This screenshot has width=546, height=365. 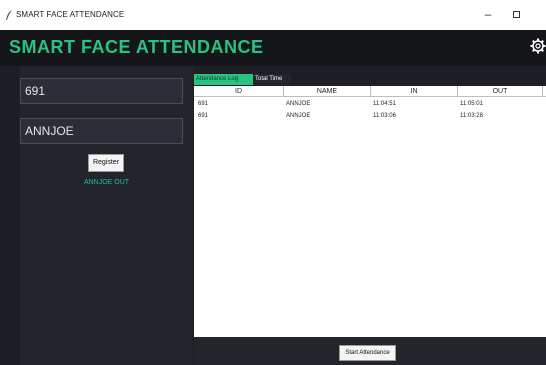 What do you see at coordinates (414, 91) in the screenshot?
I see `column-header-in: IN` at bounding box center [414, 91].